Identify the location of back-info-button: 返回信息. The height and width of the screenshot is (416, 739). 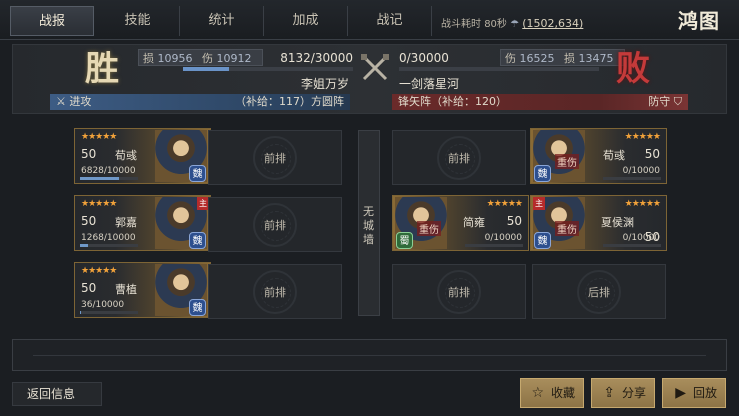
(57, 394).